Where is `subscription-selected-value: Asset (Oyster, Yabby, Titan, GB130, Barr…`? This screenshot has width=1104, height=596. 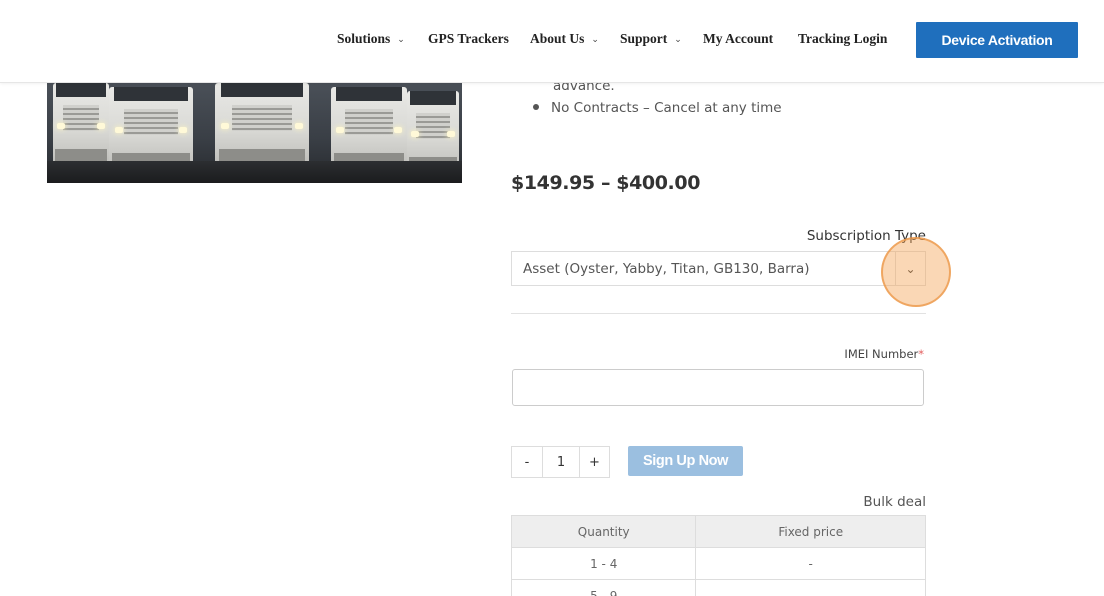
subscription-selected-value: Asset (Oyster, Yabby, Titan, GB130, Barr… is located at coordinates (666, 269).